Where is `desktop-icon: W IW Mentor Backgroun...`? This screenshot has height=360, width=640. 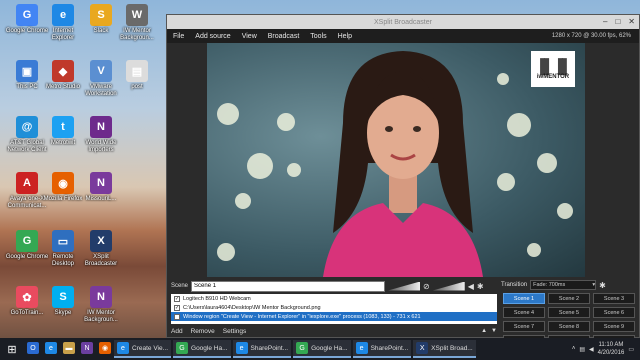 desktop-icon: W IW Mentor Backgroun... is located at coordinates (137, 23).